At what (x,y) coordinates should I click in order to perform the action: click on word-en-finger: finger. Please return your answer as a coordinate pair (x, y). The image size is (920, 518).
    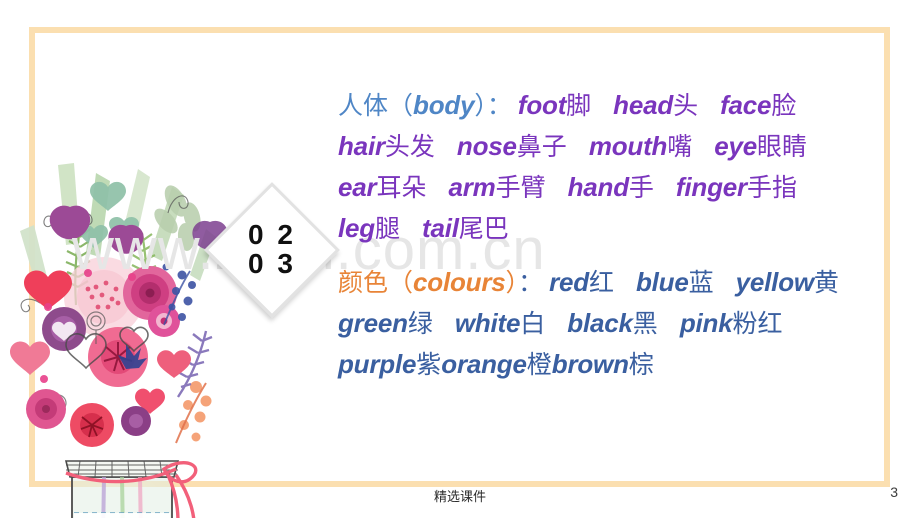
    Looking at the image, I should click on (711, 187).